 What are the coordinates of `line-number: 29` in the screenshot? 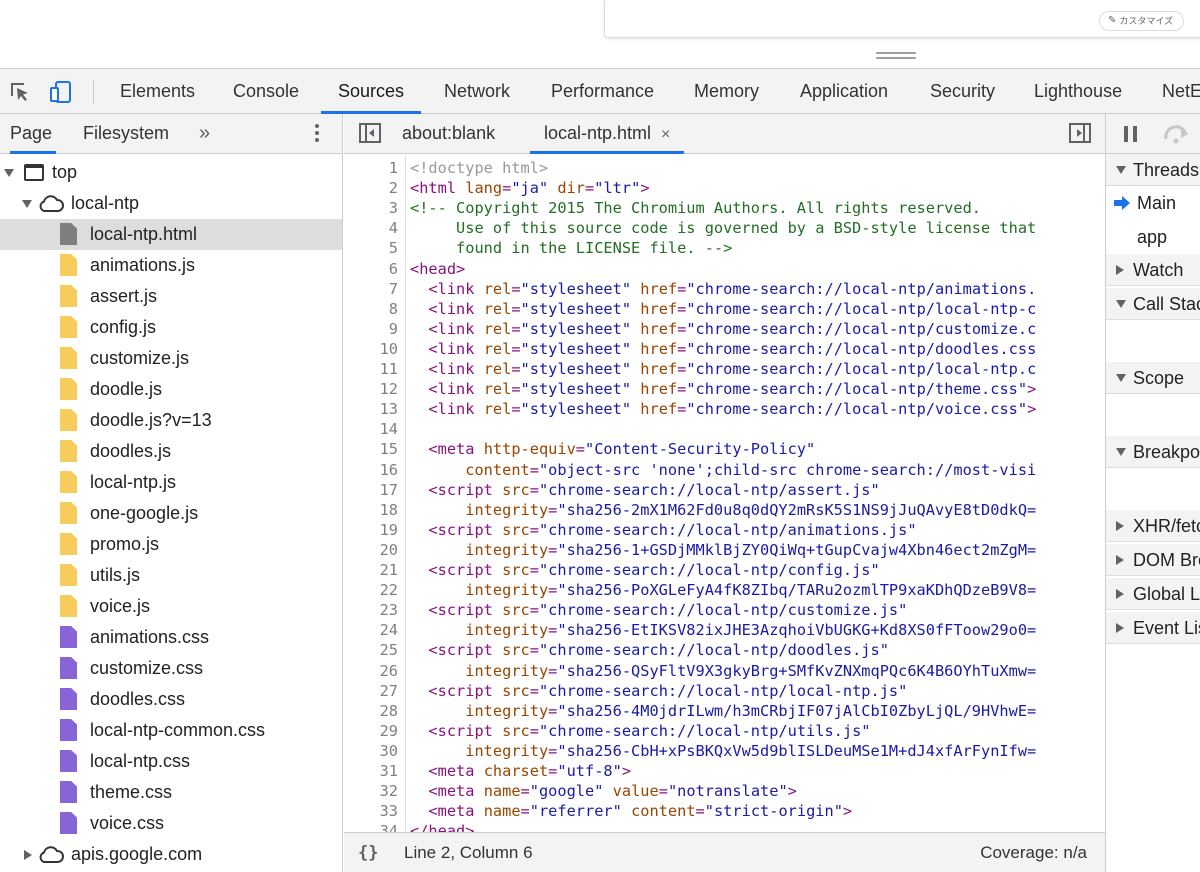 It's located at (371, 731).